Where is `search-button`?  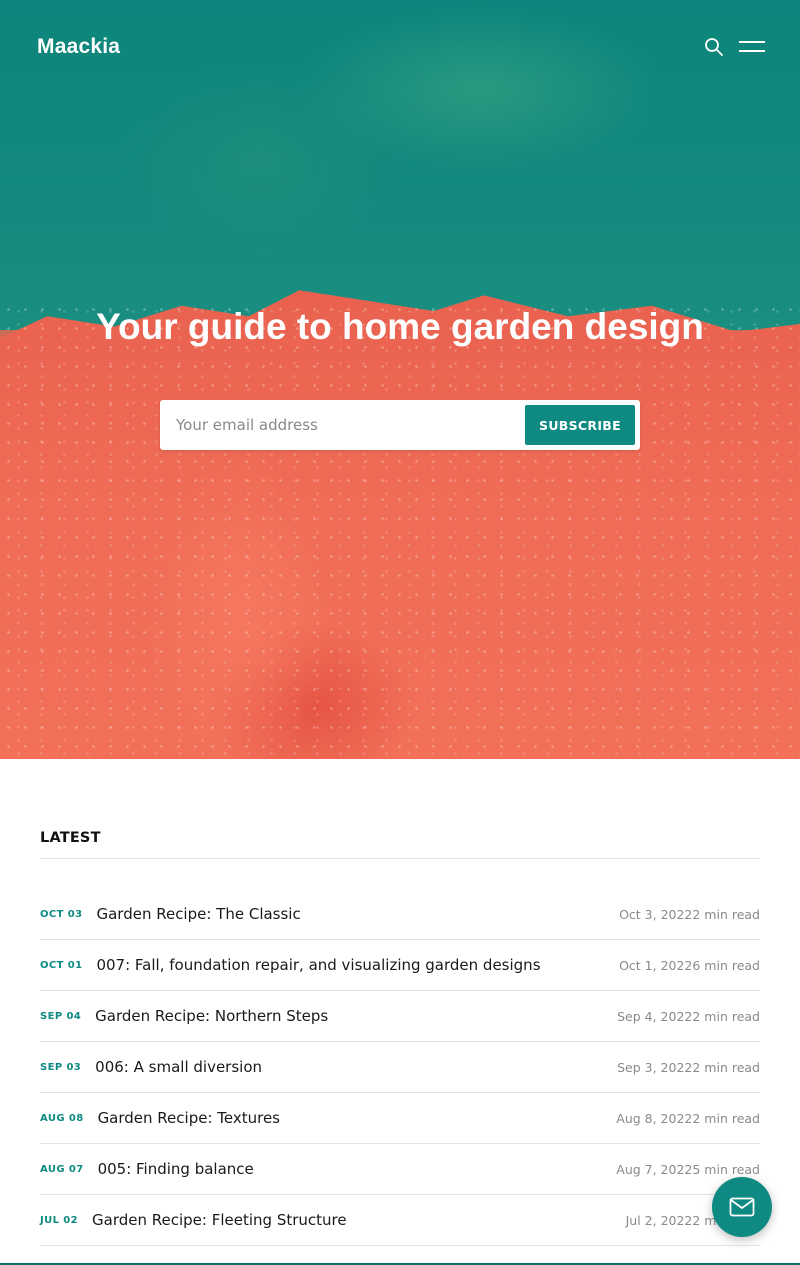
search-button is located at coordinates (714, 47).